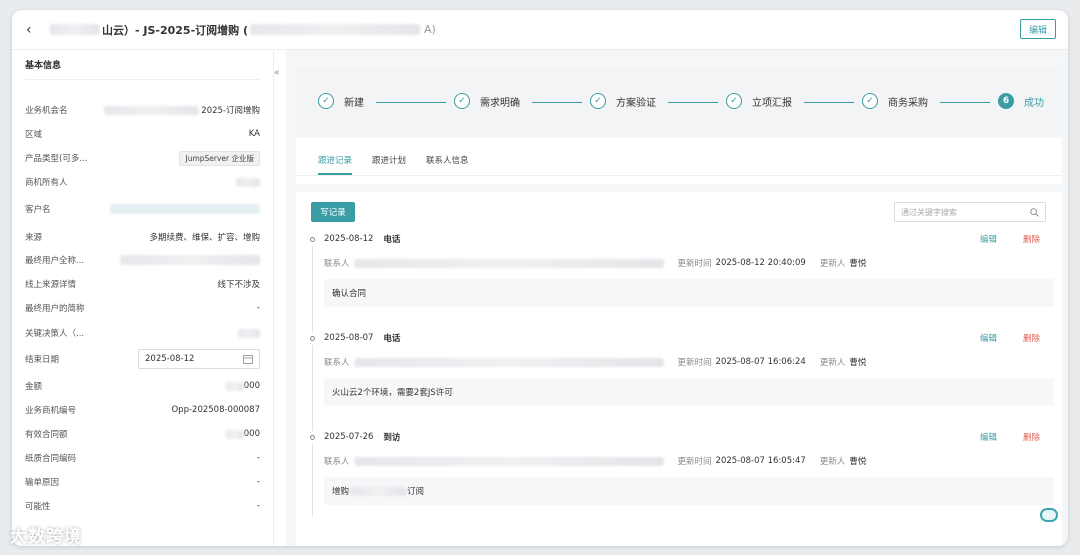  What do you see at coordinates (349, 437) in the screenshot?
I see `record-date: 2025-07-26` at bounding box center [349, 437].